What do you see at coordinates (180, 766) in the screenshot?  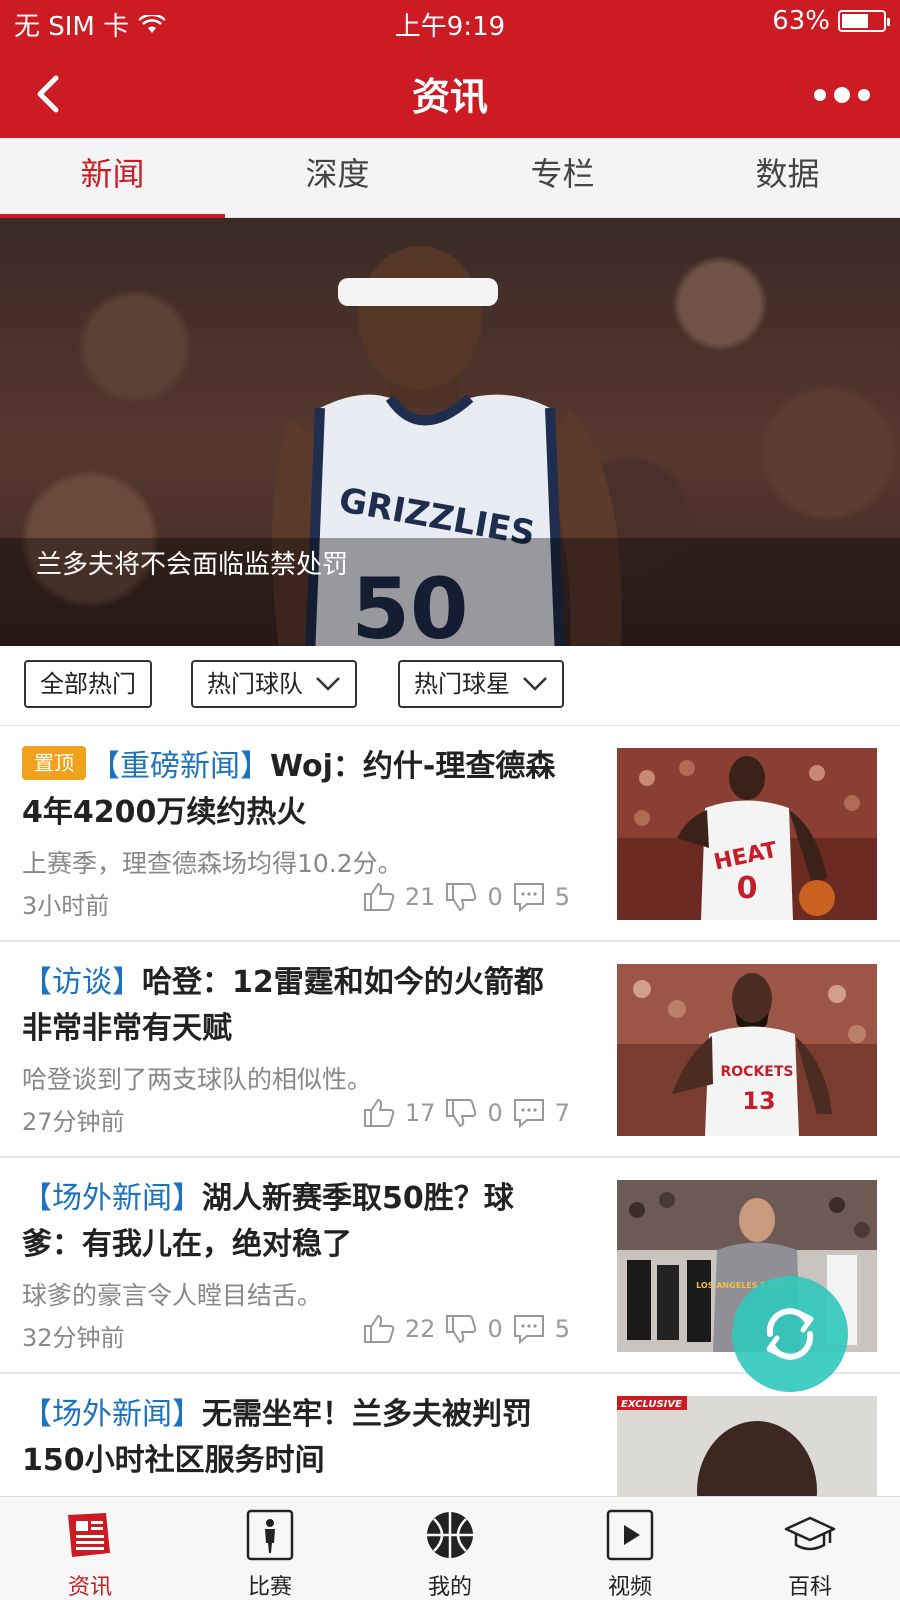 I see `news-category: 【重磅新闻】` at bounding box center [180, 766].